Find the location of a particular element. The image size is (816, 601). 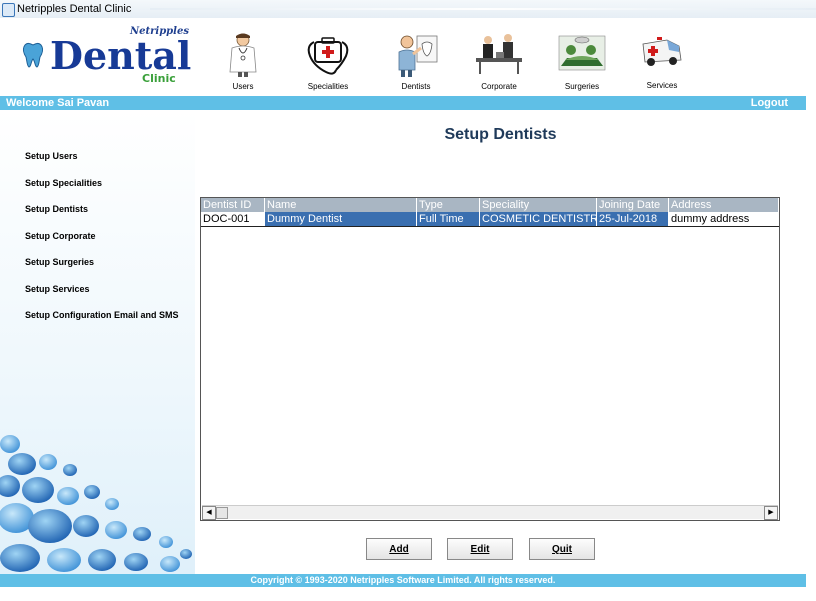

nav-dentists-button: Dentists is located at coordinates (416, 64).